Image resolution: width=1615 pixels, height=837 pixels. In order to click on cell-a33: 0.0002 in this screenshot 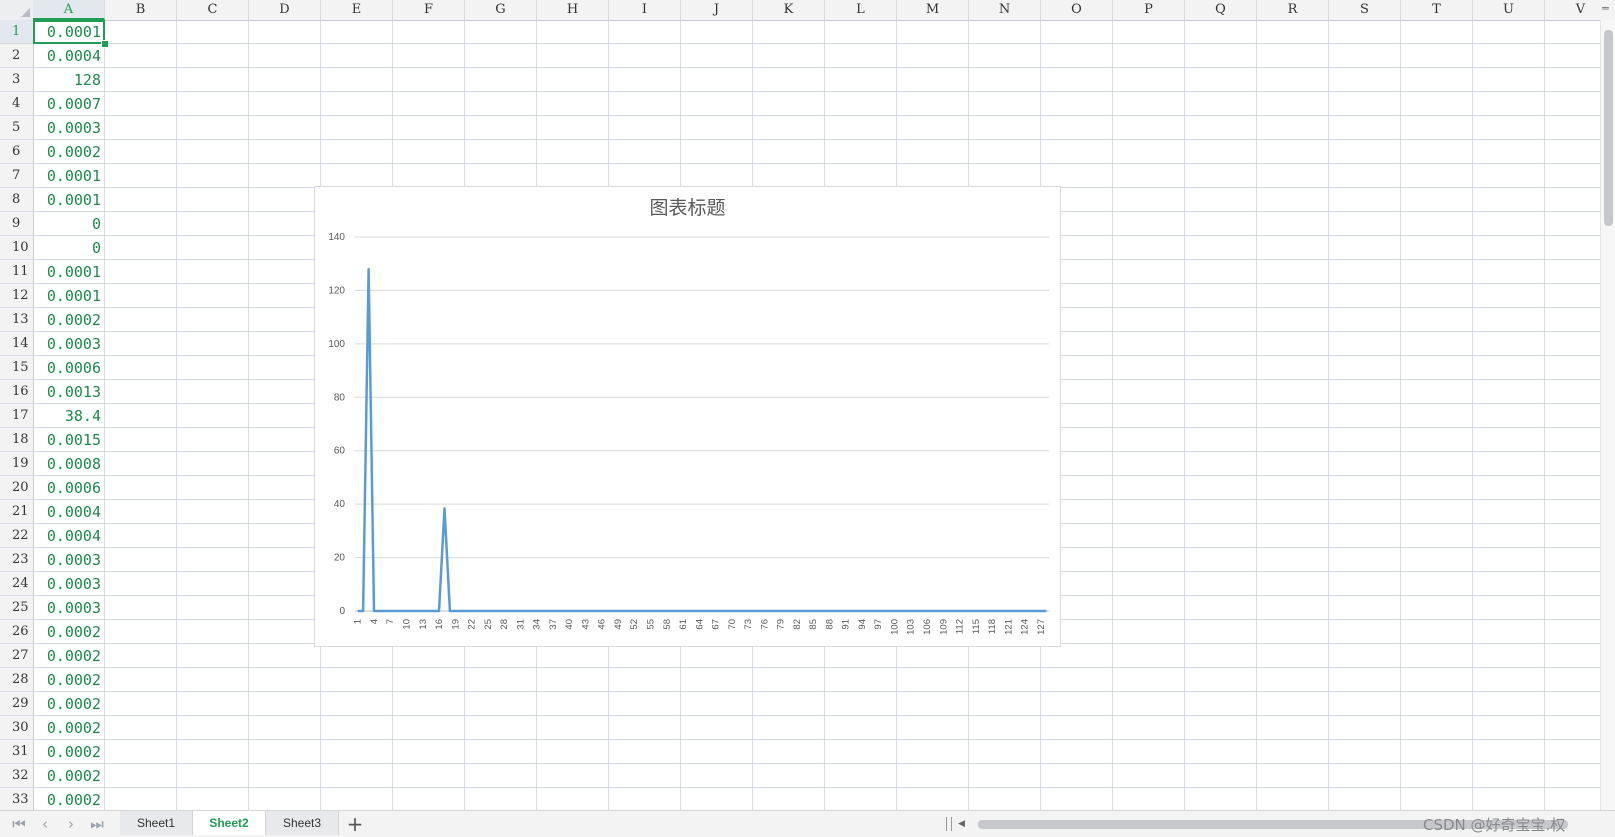, I will do `click(69, 799)`.